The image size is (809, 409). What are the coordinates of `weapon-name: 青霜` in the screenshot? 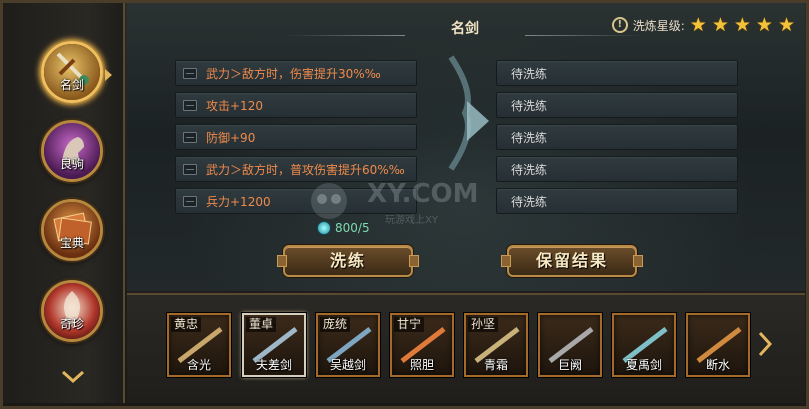 It's located at (495, 365).